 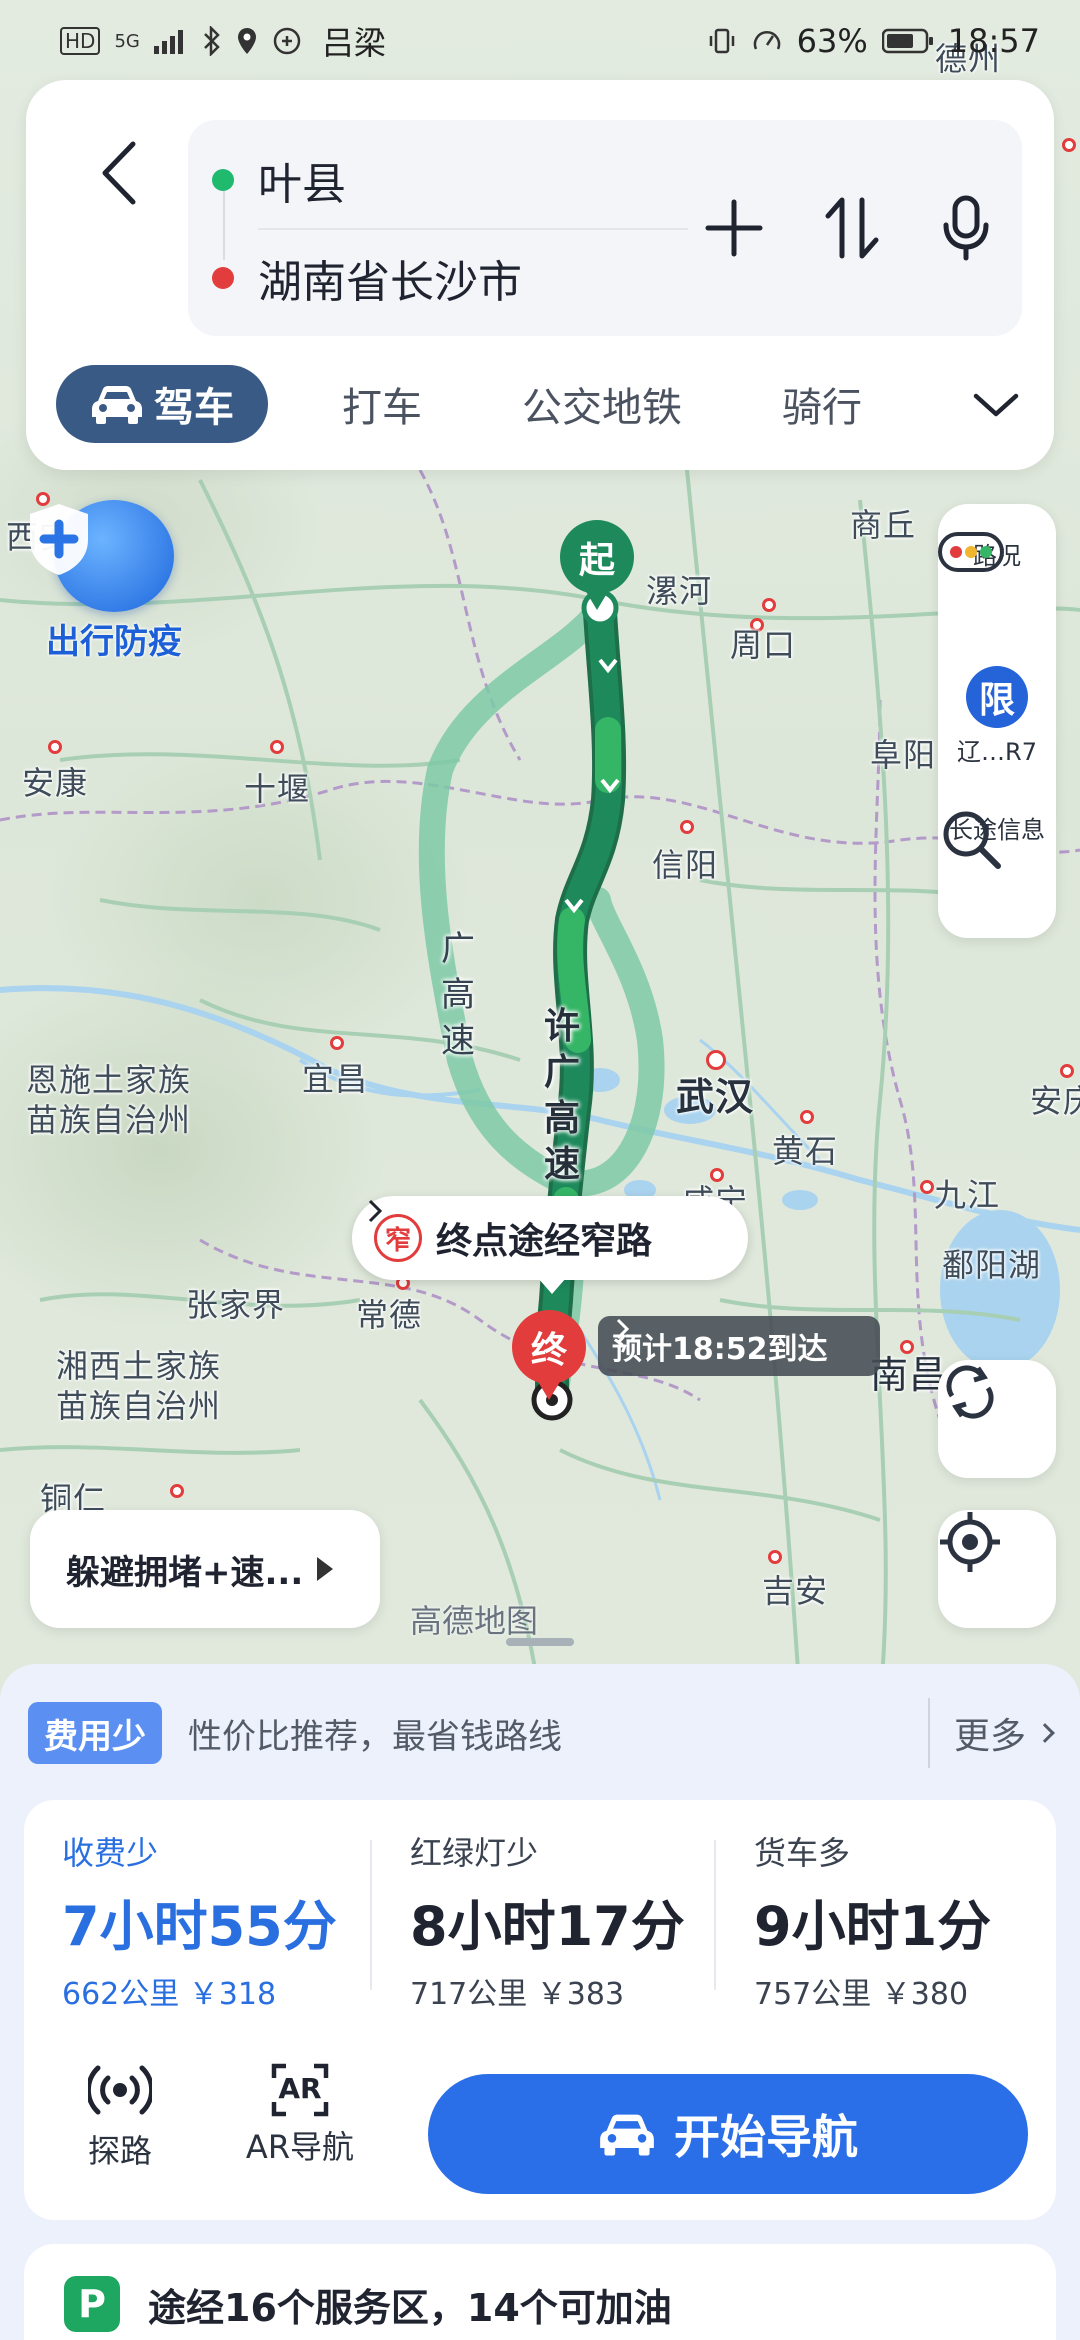 What do you see at coordinates (223, 180) in the screenshot?
I see `origin-dot` at bounding box center [223, 180].